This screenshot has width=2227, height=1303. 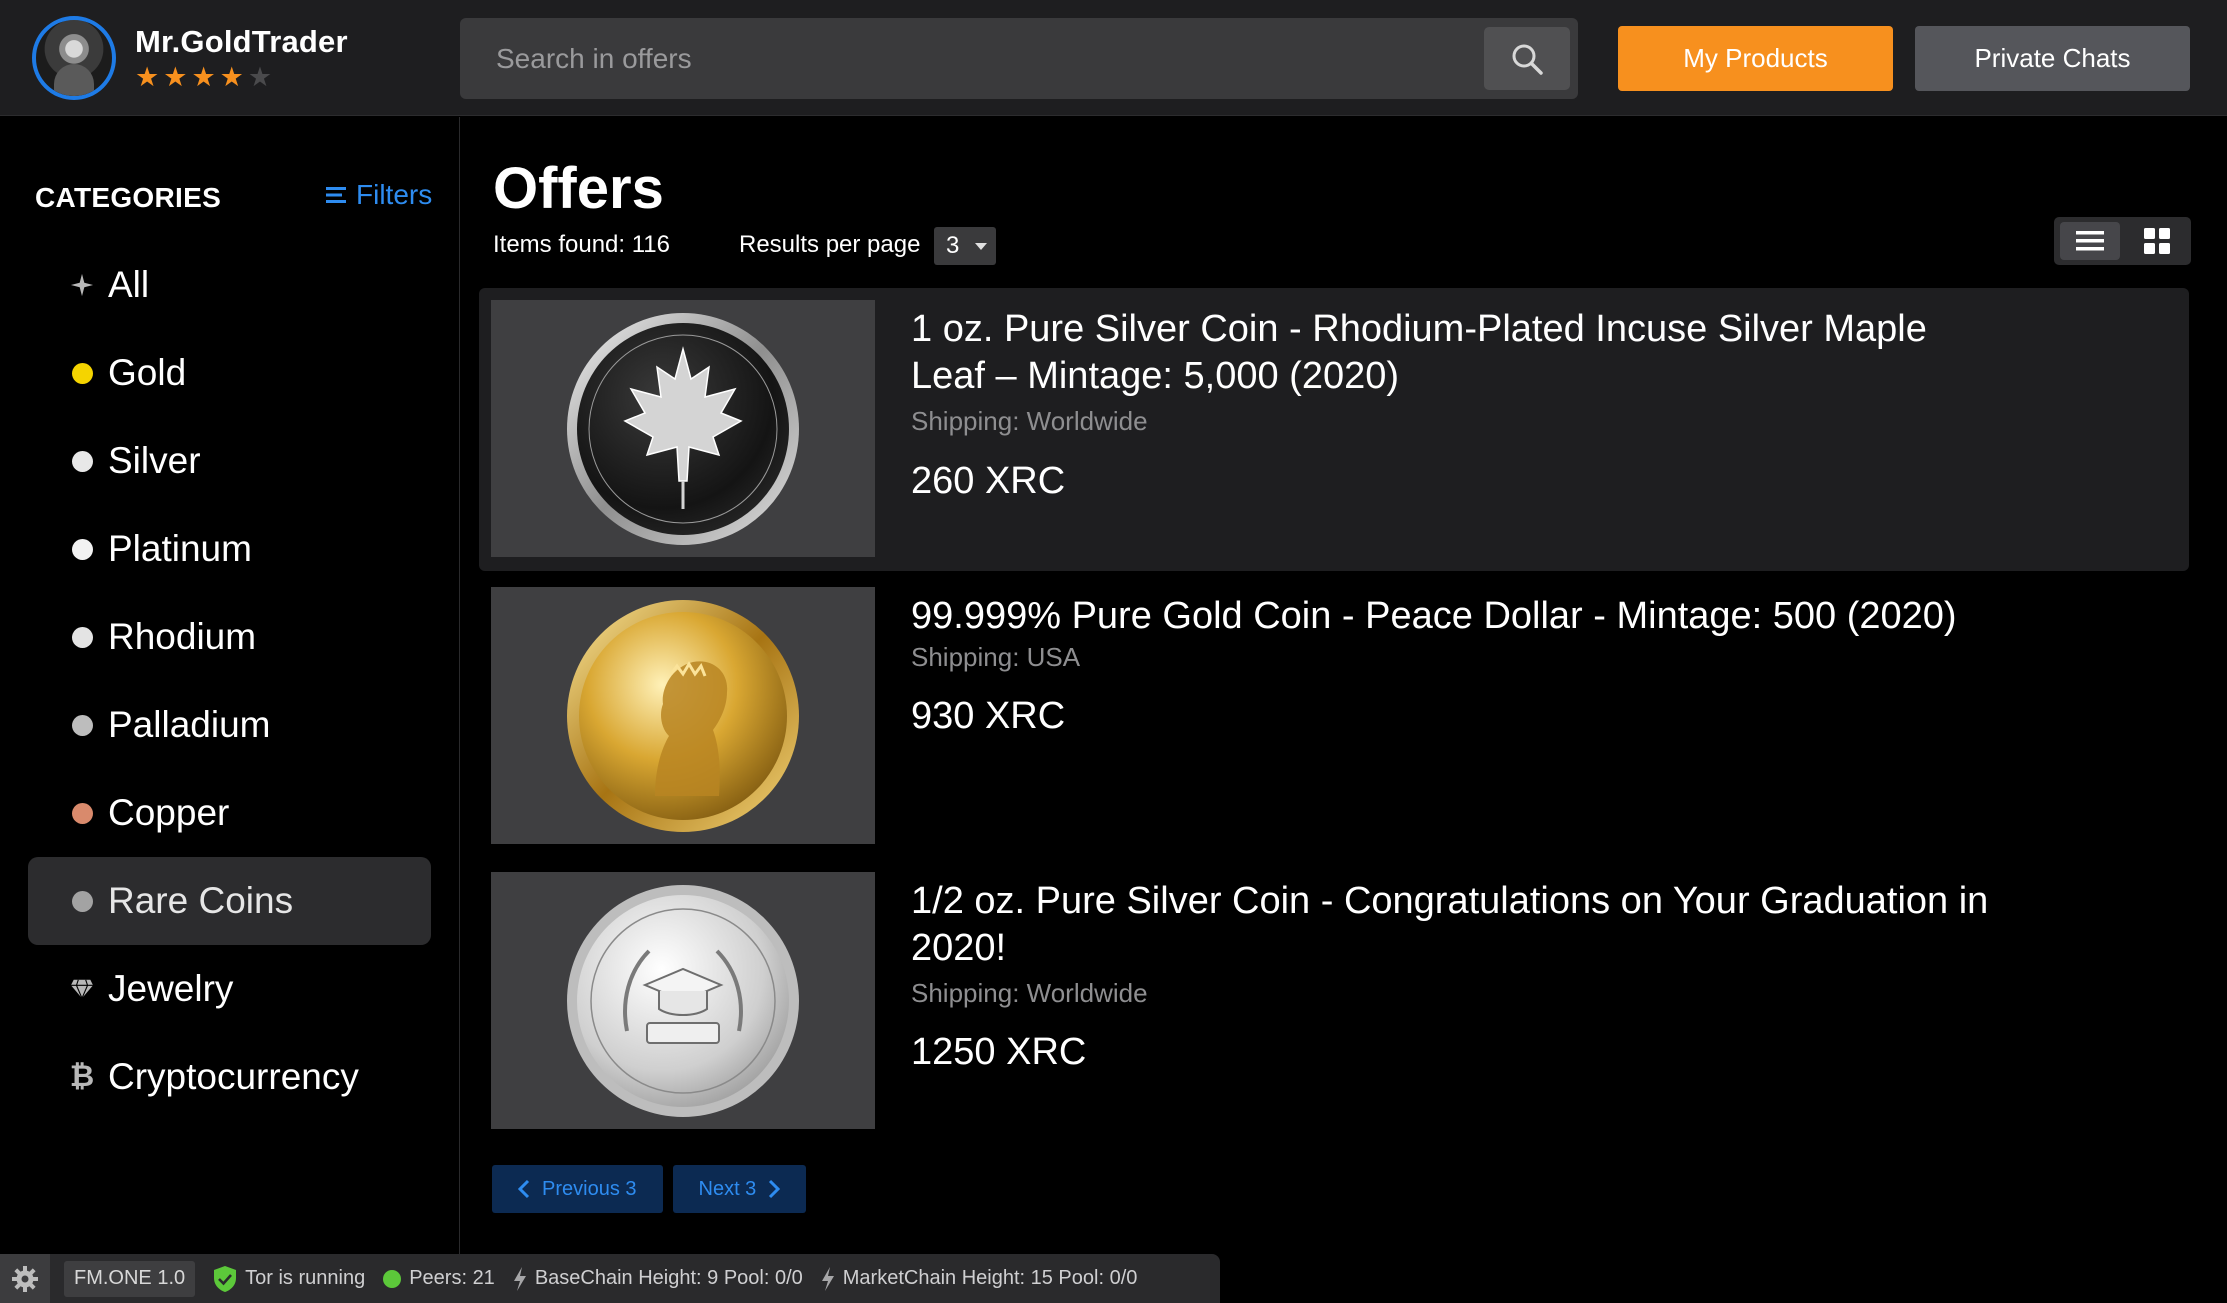 What do you see at coordinates (658, 1278) in the screenshot?
I see `basechain-status: BaseChain Height: 9 Pool: 0/0` at bounding box center [658, 1278].